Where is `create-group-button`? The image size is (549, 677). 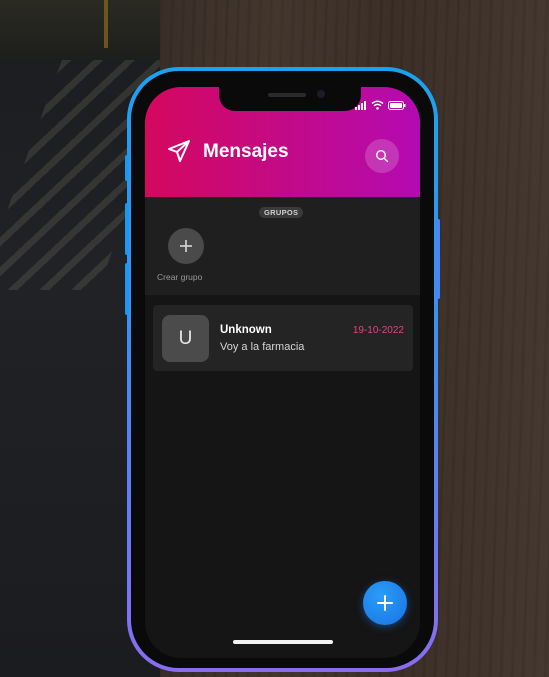
create-group-button is located at coordinates (186, 246).